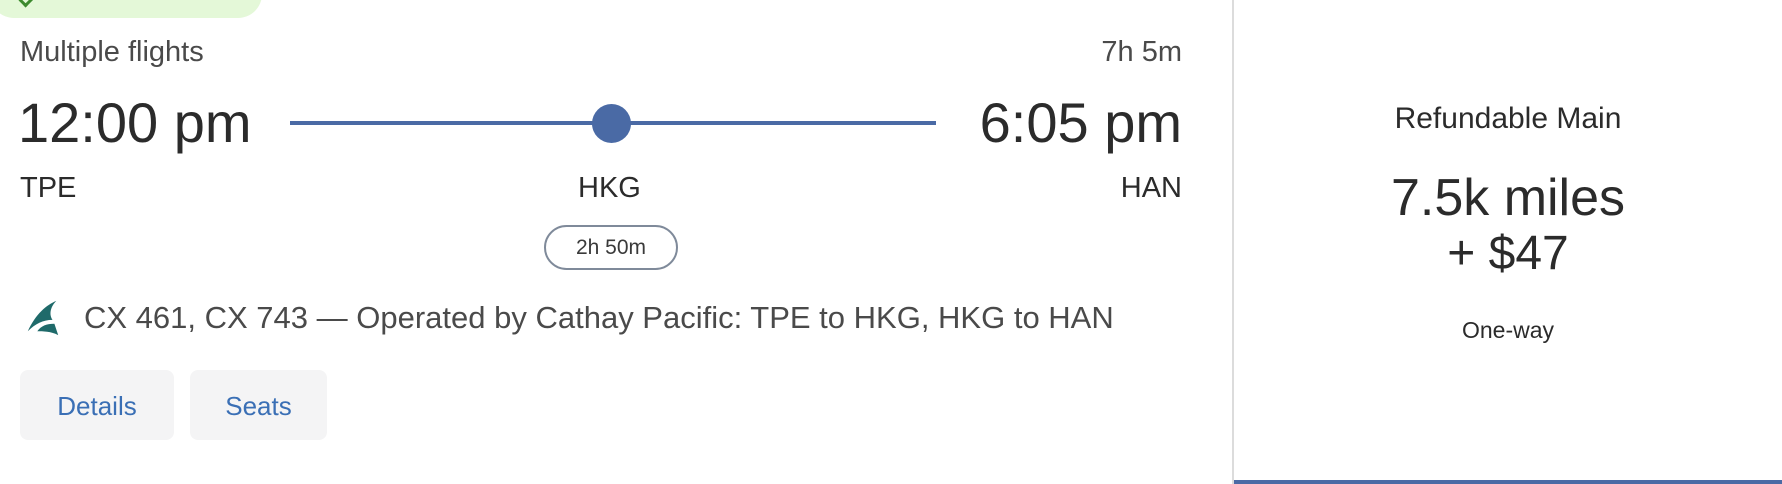  I want to click on fare-miles-price: 7.5k miles, so click(1508, 198).